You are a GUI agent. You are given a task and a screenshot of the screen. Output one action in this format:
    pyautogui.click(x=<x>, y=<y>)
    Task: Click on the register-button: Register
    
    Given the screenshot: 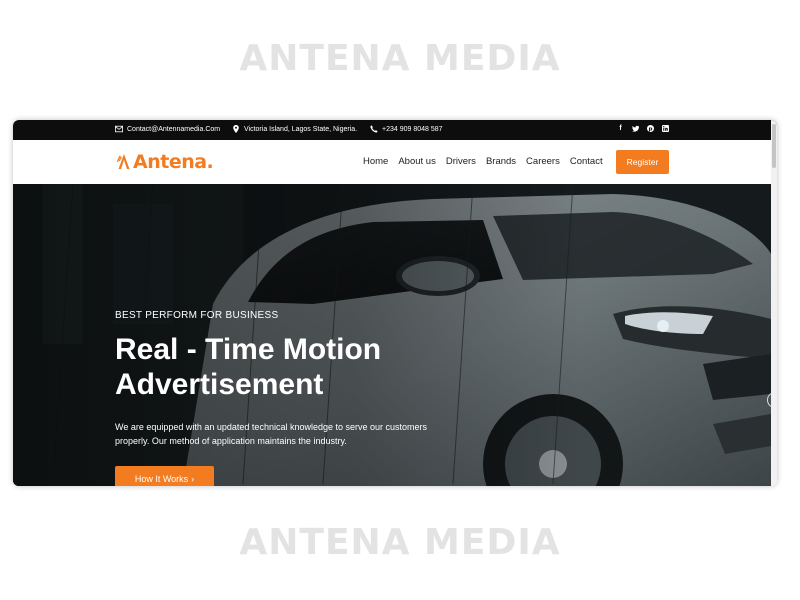 What is the action you would take?
    pyautogui.click(x=642, y=162)
    